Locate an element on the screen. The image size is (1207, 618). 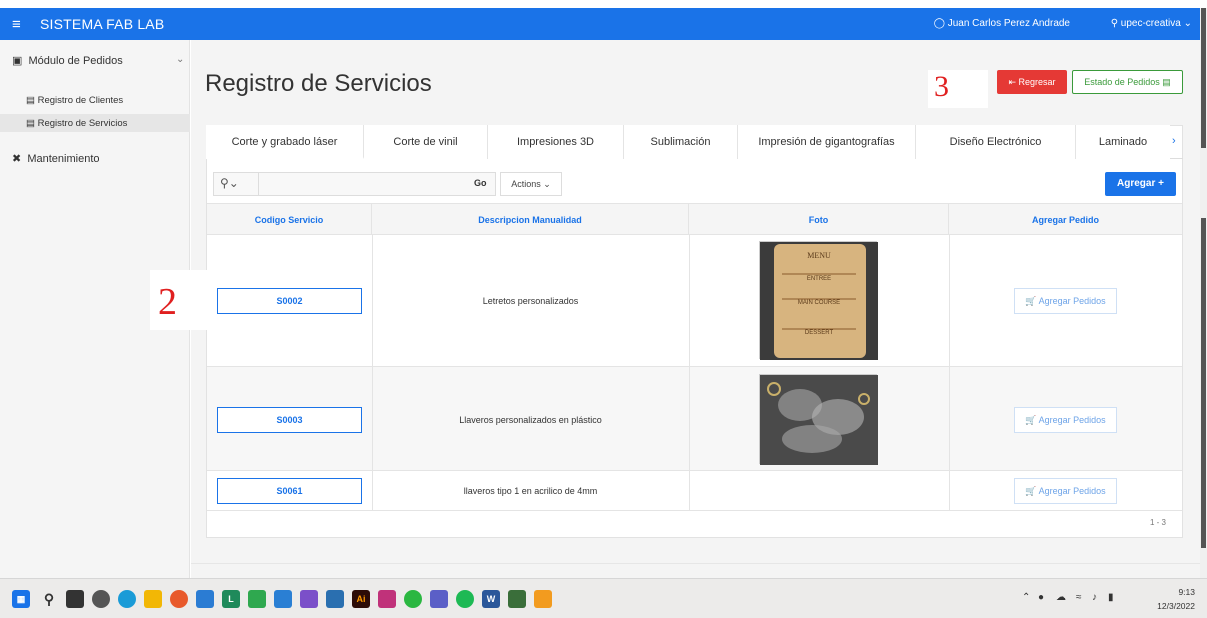
window-scrollbar is located at coordinates (1203, 293).